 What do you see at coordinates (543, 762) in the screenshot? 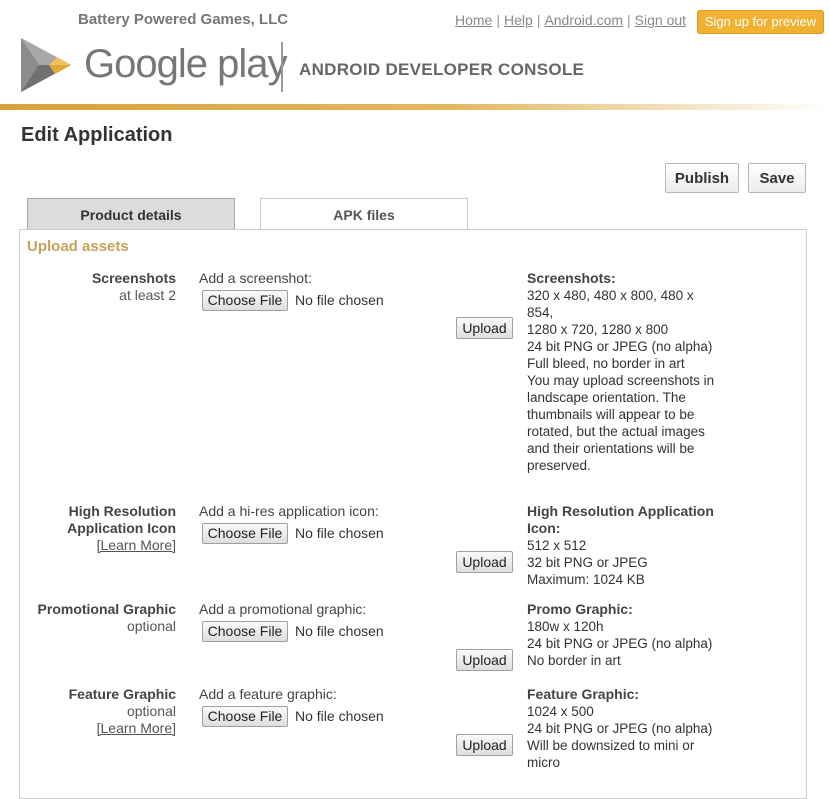
I see `info-line: micro` at bounding box center [543, 762].